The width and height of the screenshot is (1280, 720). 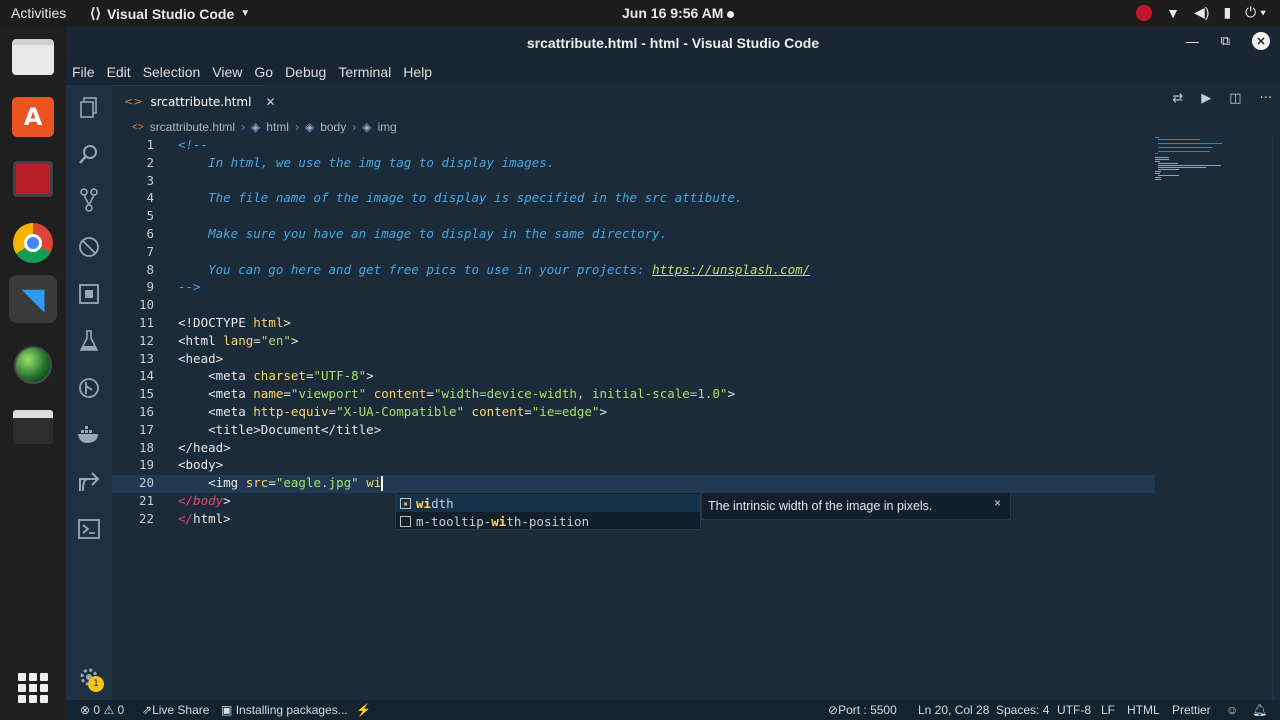 I want to click on end-of-line: LF, so click(x=1108, y=710).